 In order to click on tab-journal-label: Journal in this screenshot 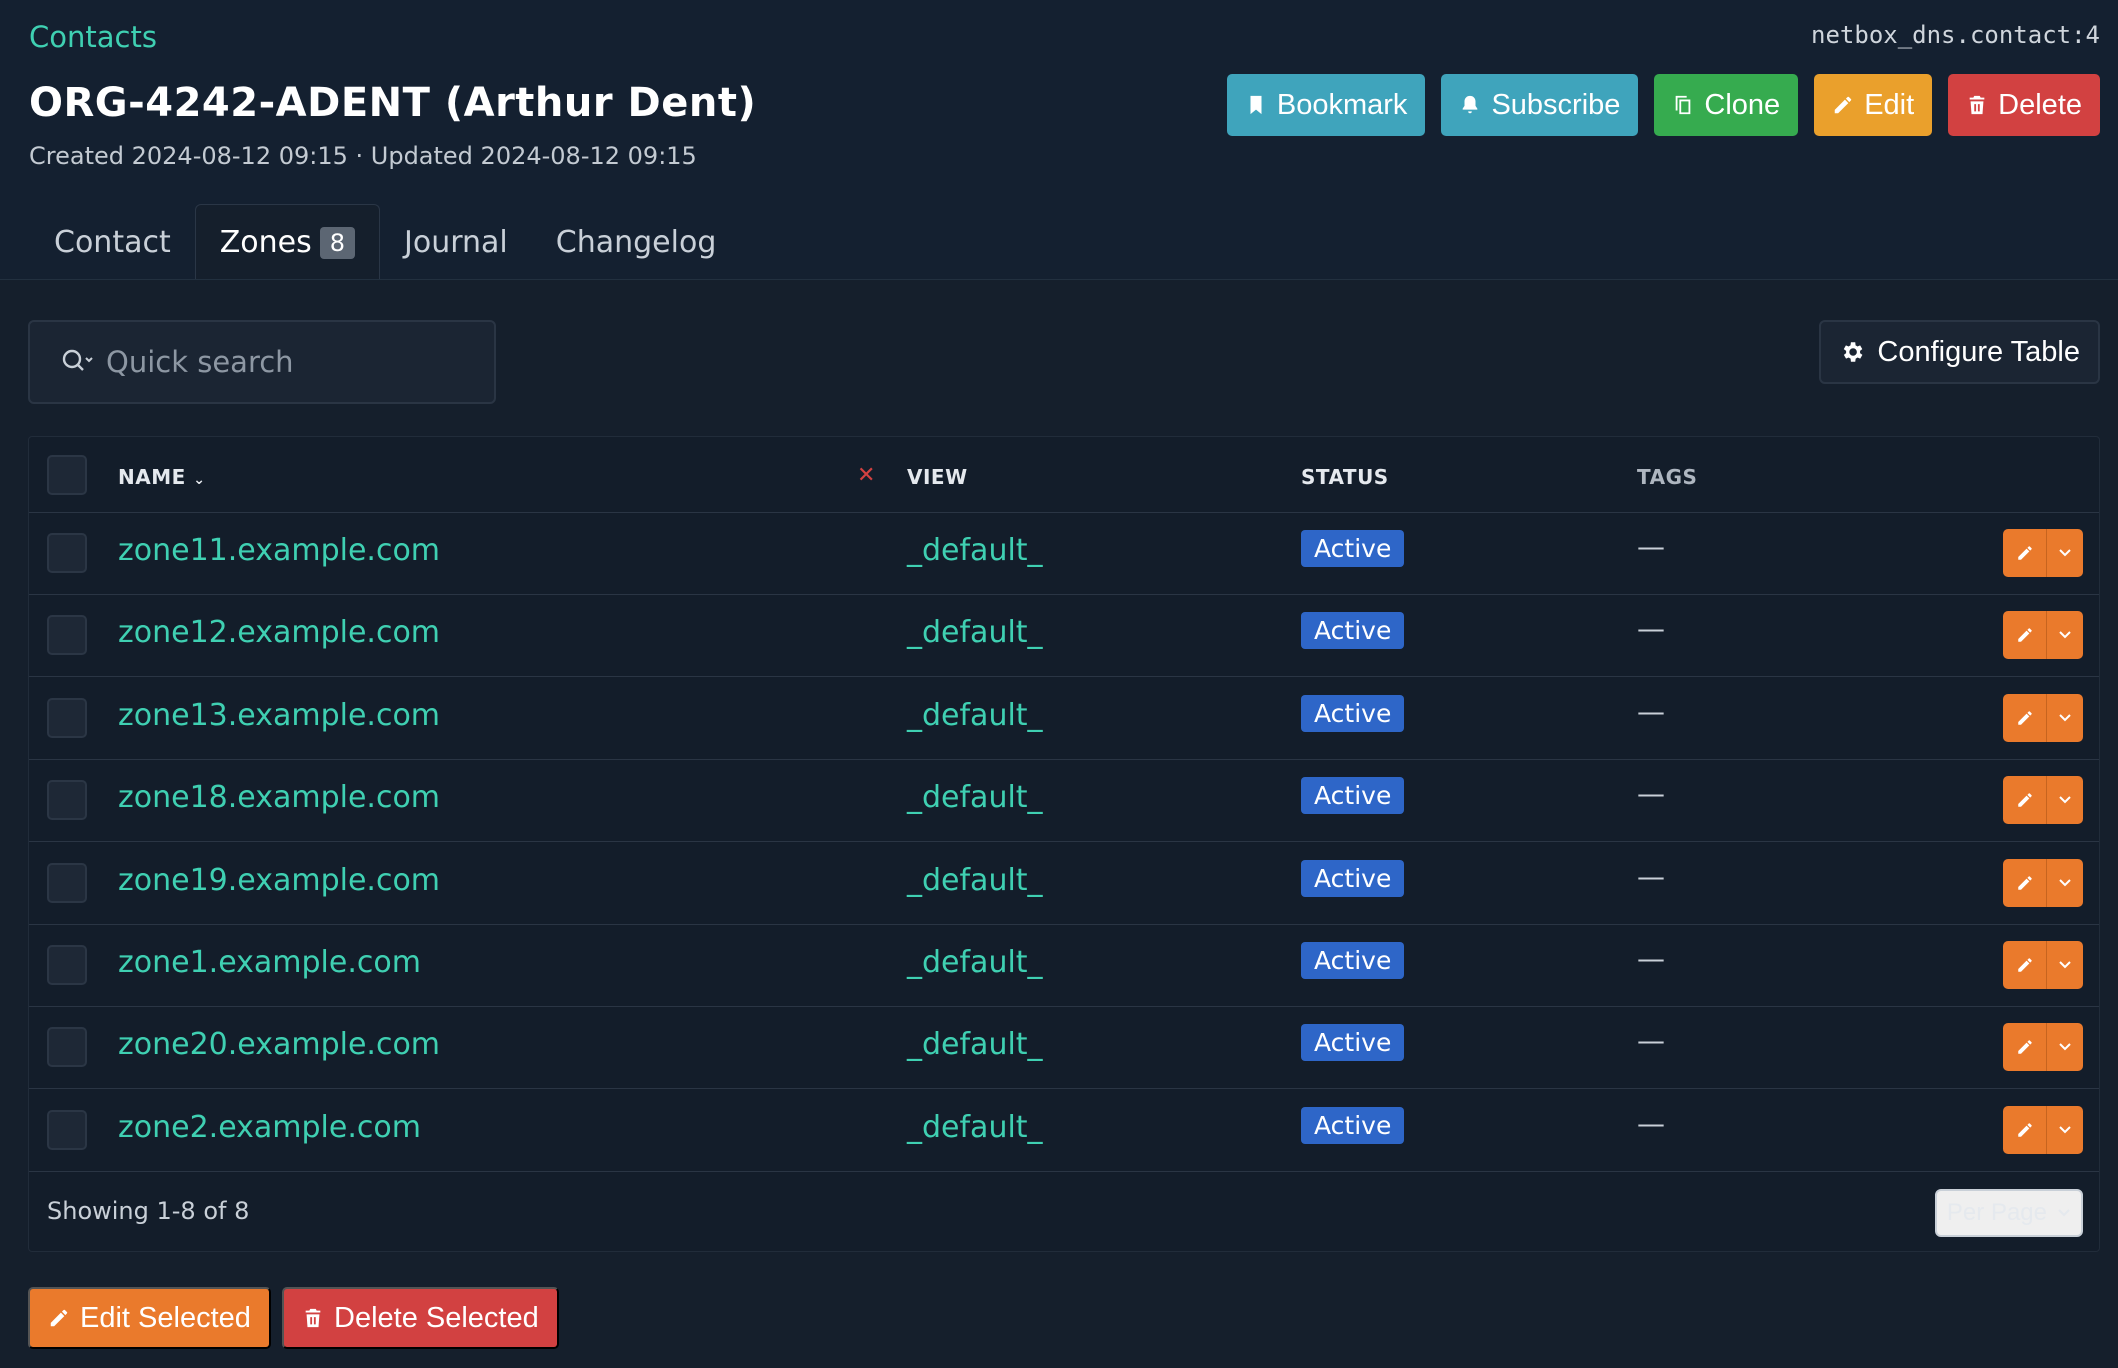, I will do `click(456, 242)`.